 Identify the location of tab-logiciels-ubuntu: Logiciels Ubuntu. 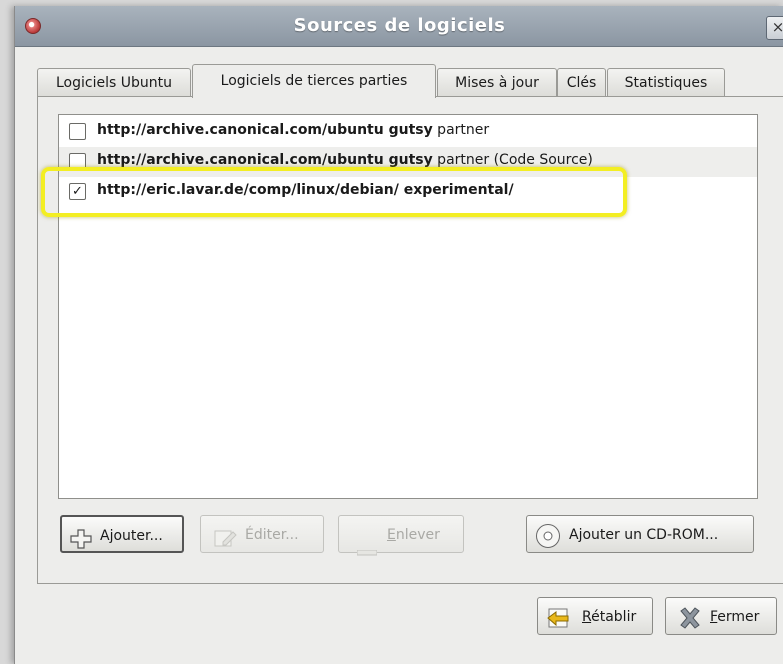
(114, 82).